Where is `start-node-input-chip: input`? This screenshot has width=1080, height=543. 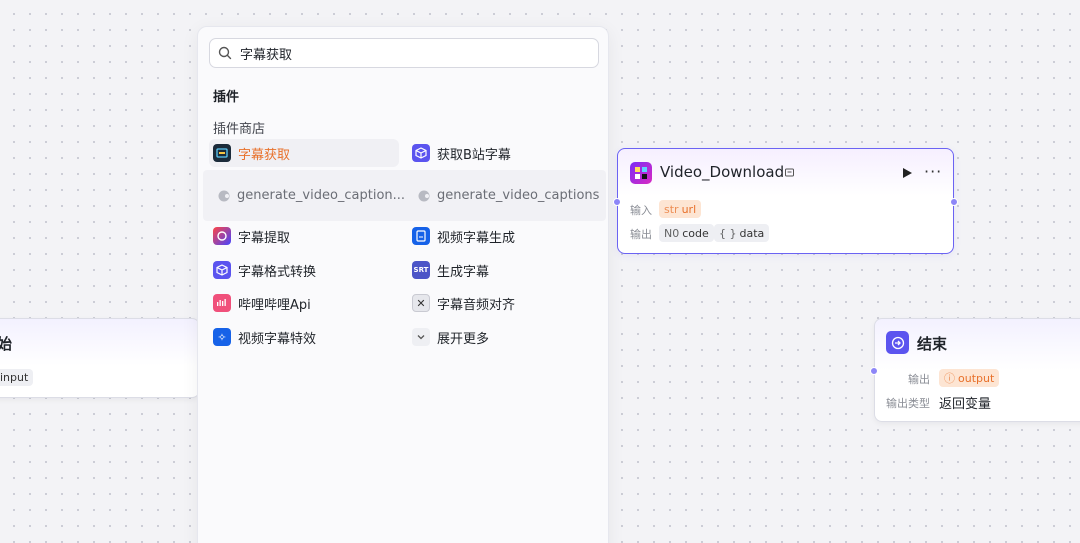
start-node-input-chip: input is located at coordinates (17, 377).